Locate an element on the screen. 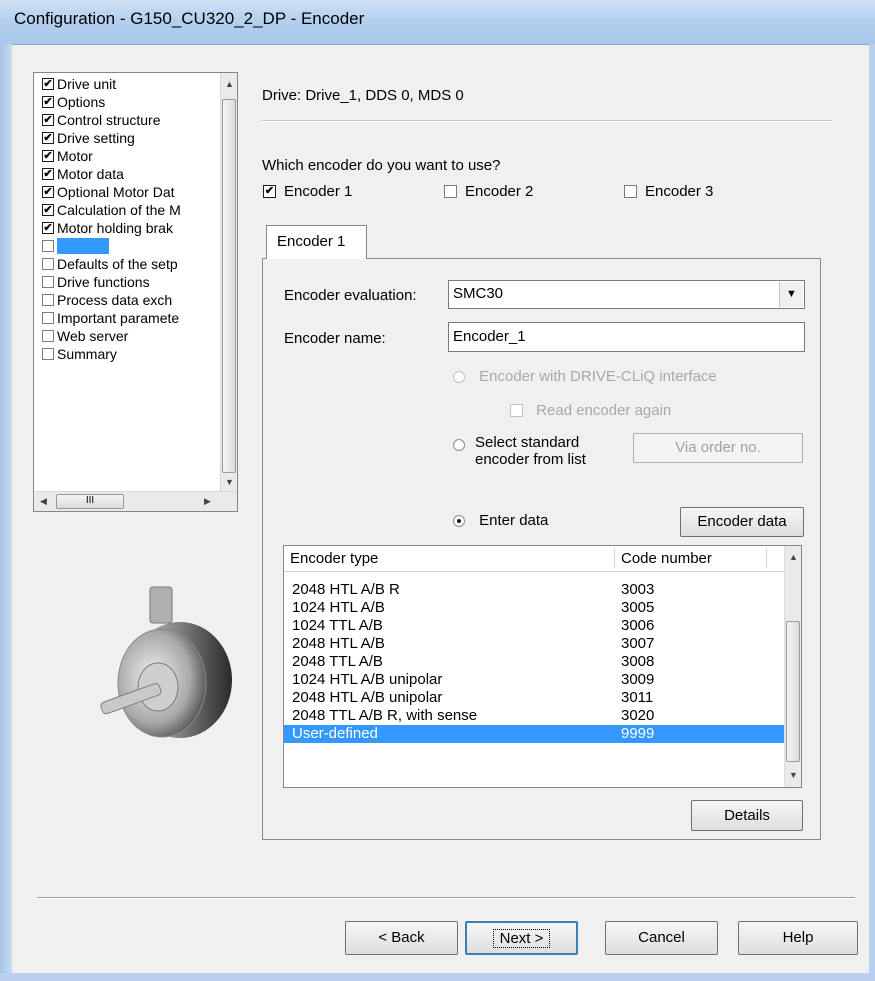 The image size is (875, 981). encoder-name-label: Encoder name: is located at coordinates (335, 338).